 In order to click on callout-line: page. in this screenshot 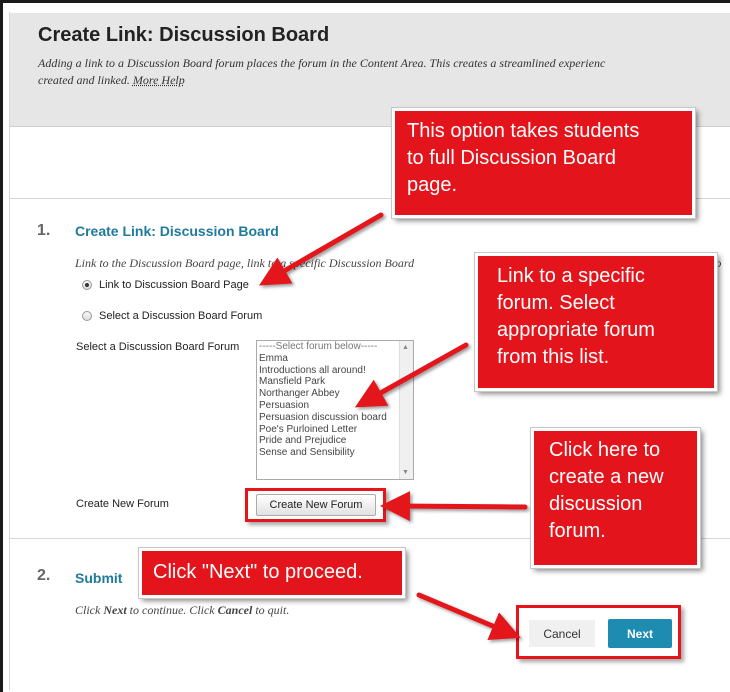, I will do `click(432, 185)`.